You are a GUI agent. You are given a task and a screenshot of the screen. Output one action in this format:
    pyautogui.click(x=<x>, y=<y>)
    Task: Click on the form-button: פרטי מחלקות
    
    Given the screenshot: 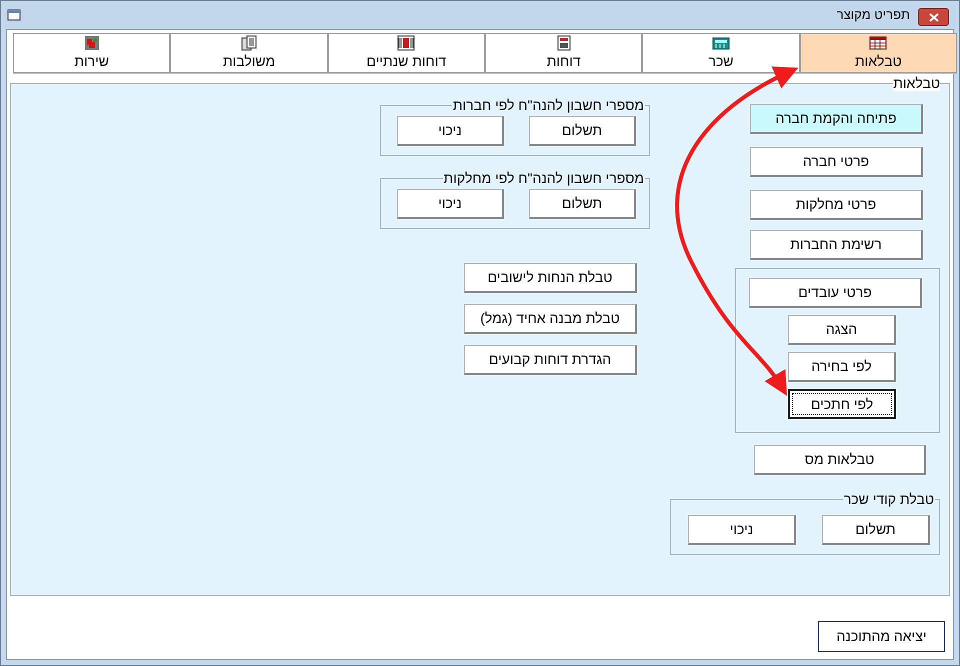 What is the action you would take?
    pyautogui.click(x=836, y=205)
    